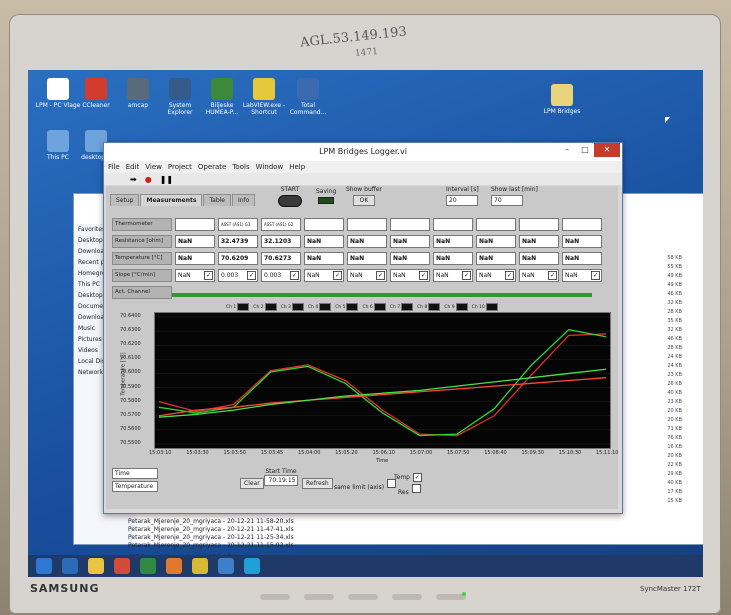  I want to click on start-icon, so click(44, 566).